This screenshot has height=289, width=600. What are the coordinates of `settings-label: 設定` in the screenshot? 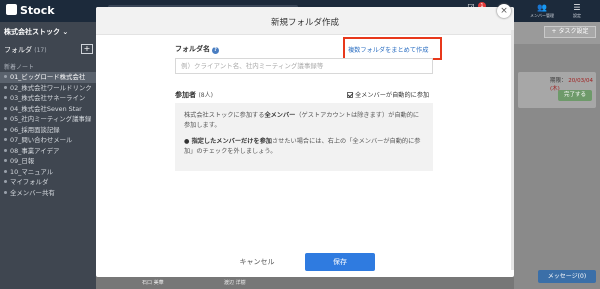 It's located at (577, 15).